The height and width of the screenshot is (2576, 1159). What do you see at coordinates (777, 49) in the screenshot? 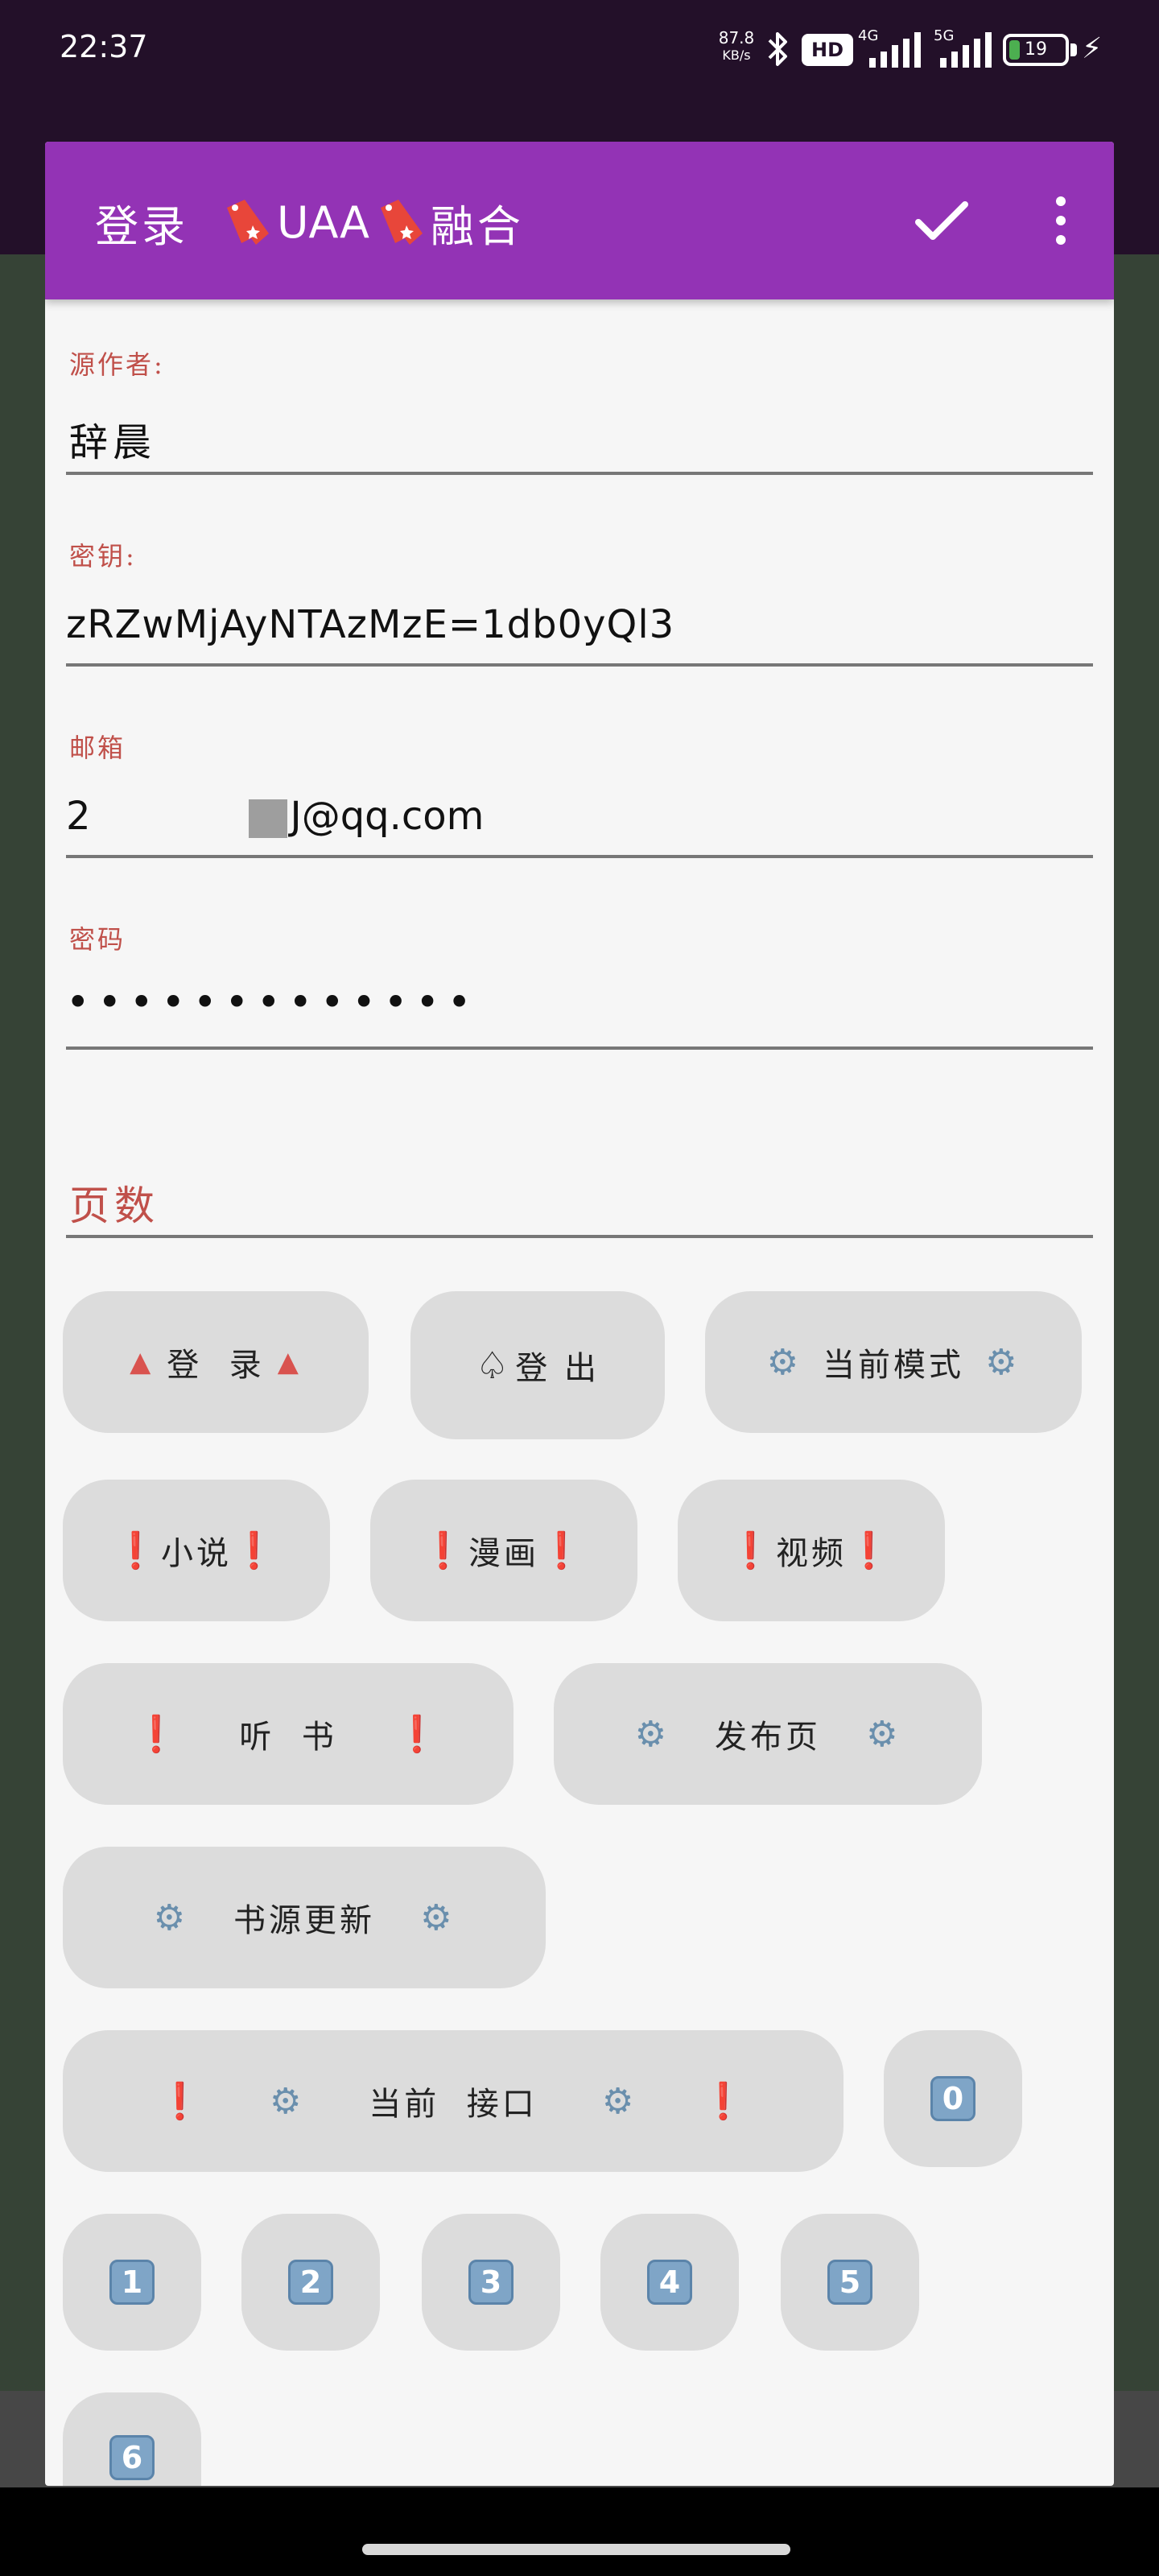
I see `bluetooth-icon` at bounding box center [777, 49].